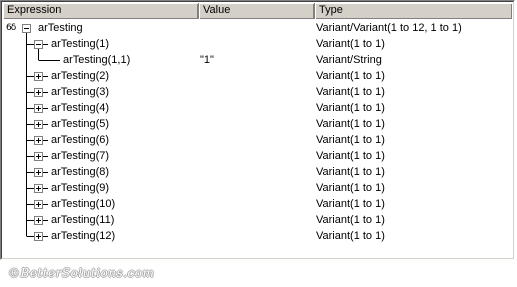 The image size is (517, 287). Describe the element at coordinates (257, 44) in the screenshot. I see `watch-row: arTesting(1) Variant(1 to 1)` at that location.